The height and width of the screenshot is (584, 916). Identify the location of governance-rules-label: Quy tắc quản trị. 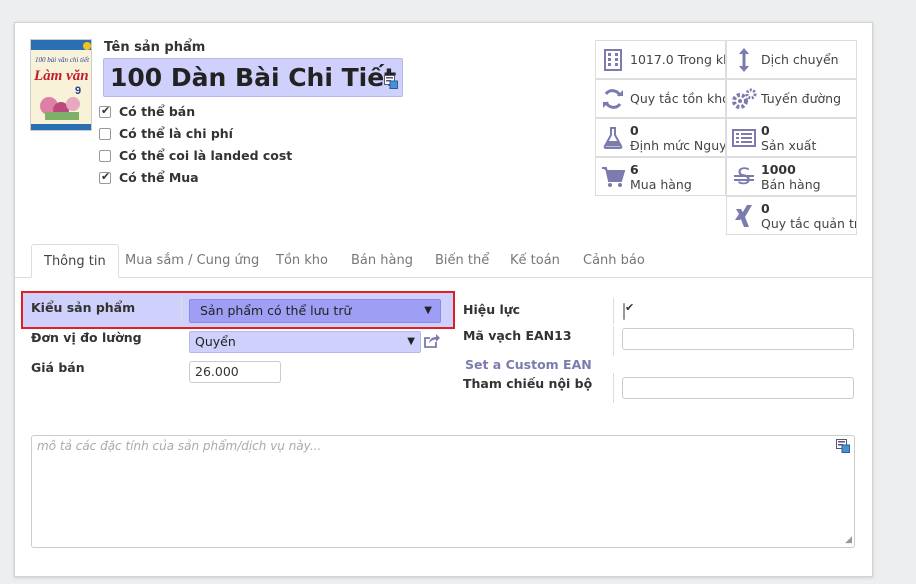
(809, 223).